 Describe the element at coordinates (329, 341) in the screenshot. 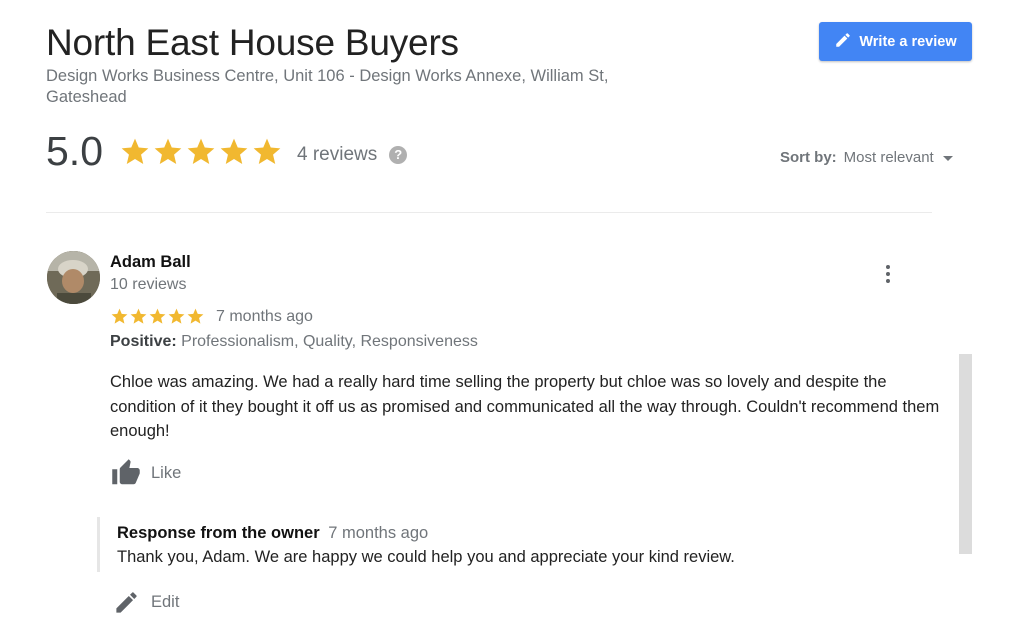

I see `positive-values: Professionalism, Quality, Responsiveness` at that location.